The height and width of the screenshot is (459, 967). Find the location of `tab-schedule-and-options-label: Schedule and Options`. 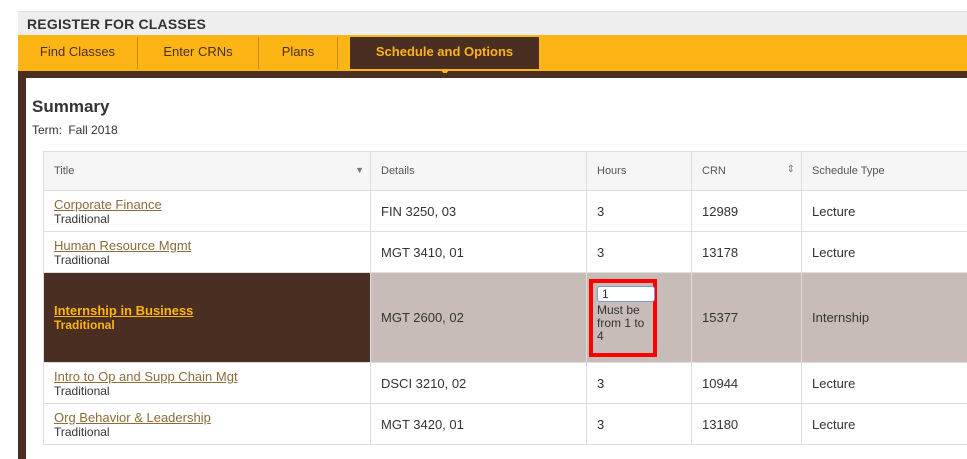

tab-schedule-and-options-label: Schedule and Options is located at coordinates (444, 51).